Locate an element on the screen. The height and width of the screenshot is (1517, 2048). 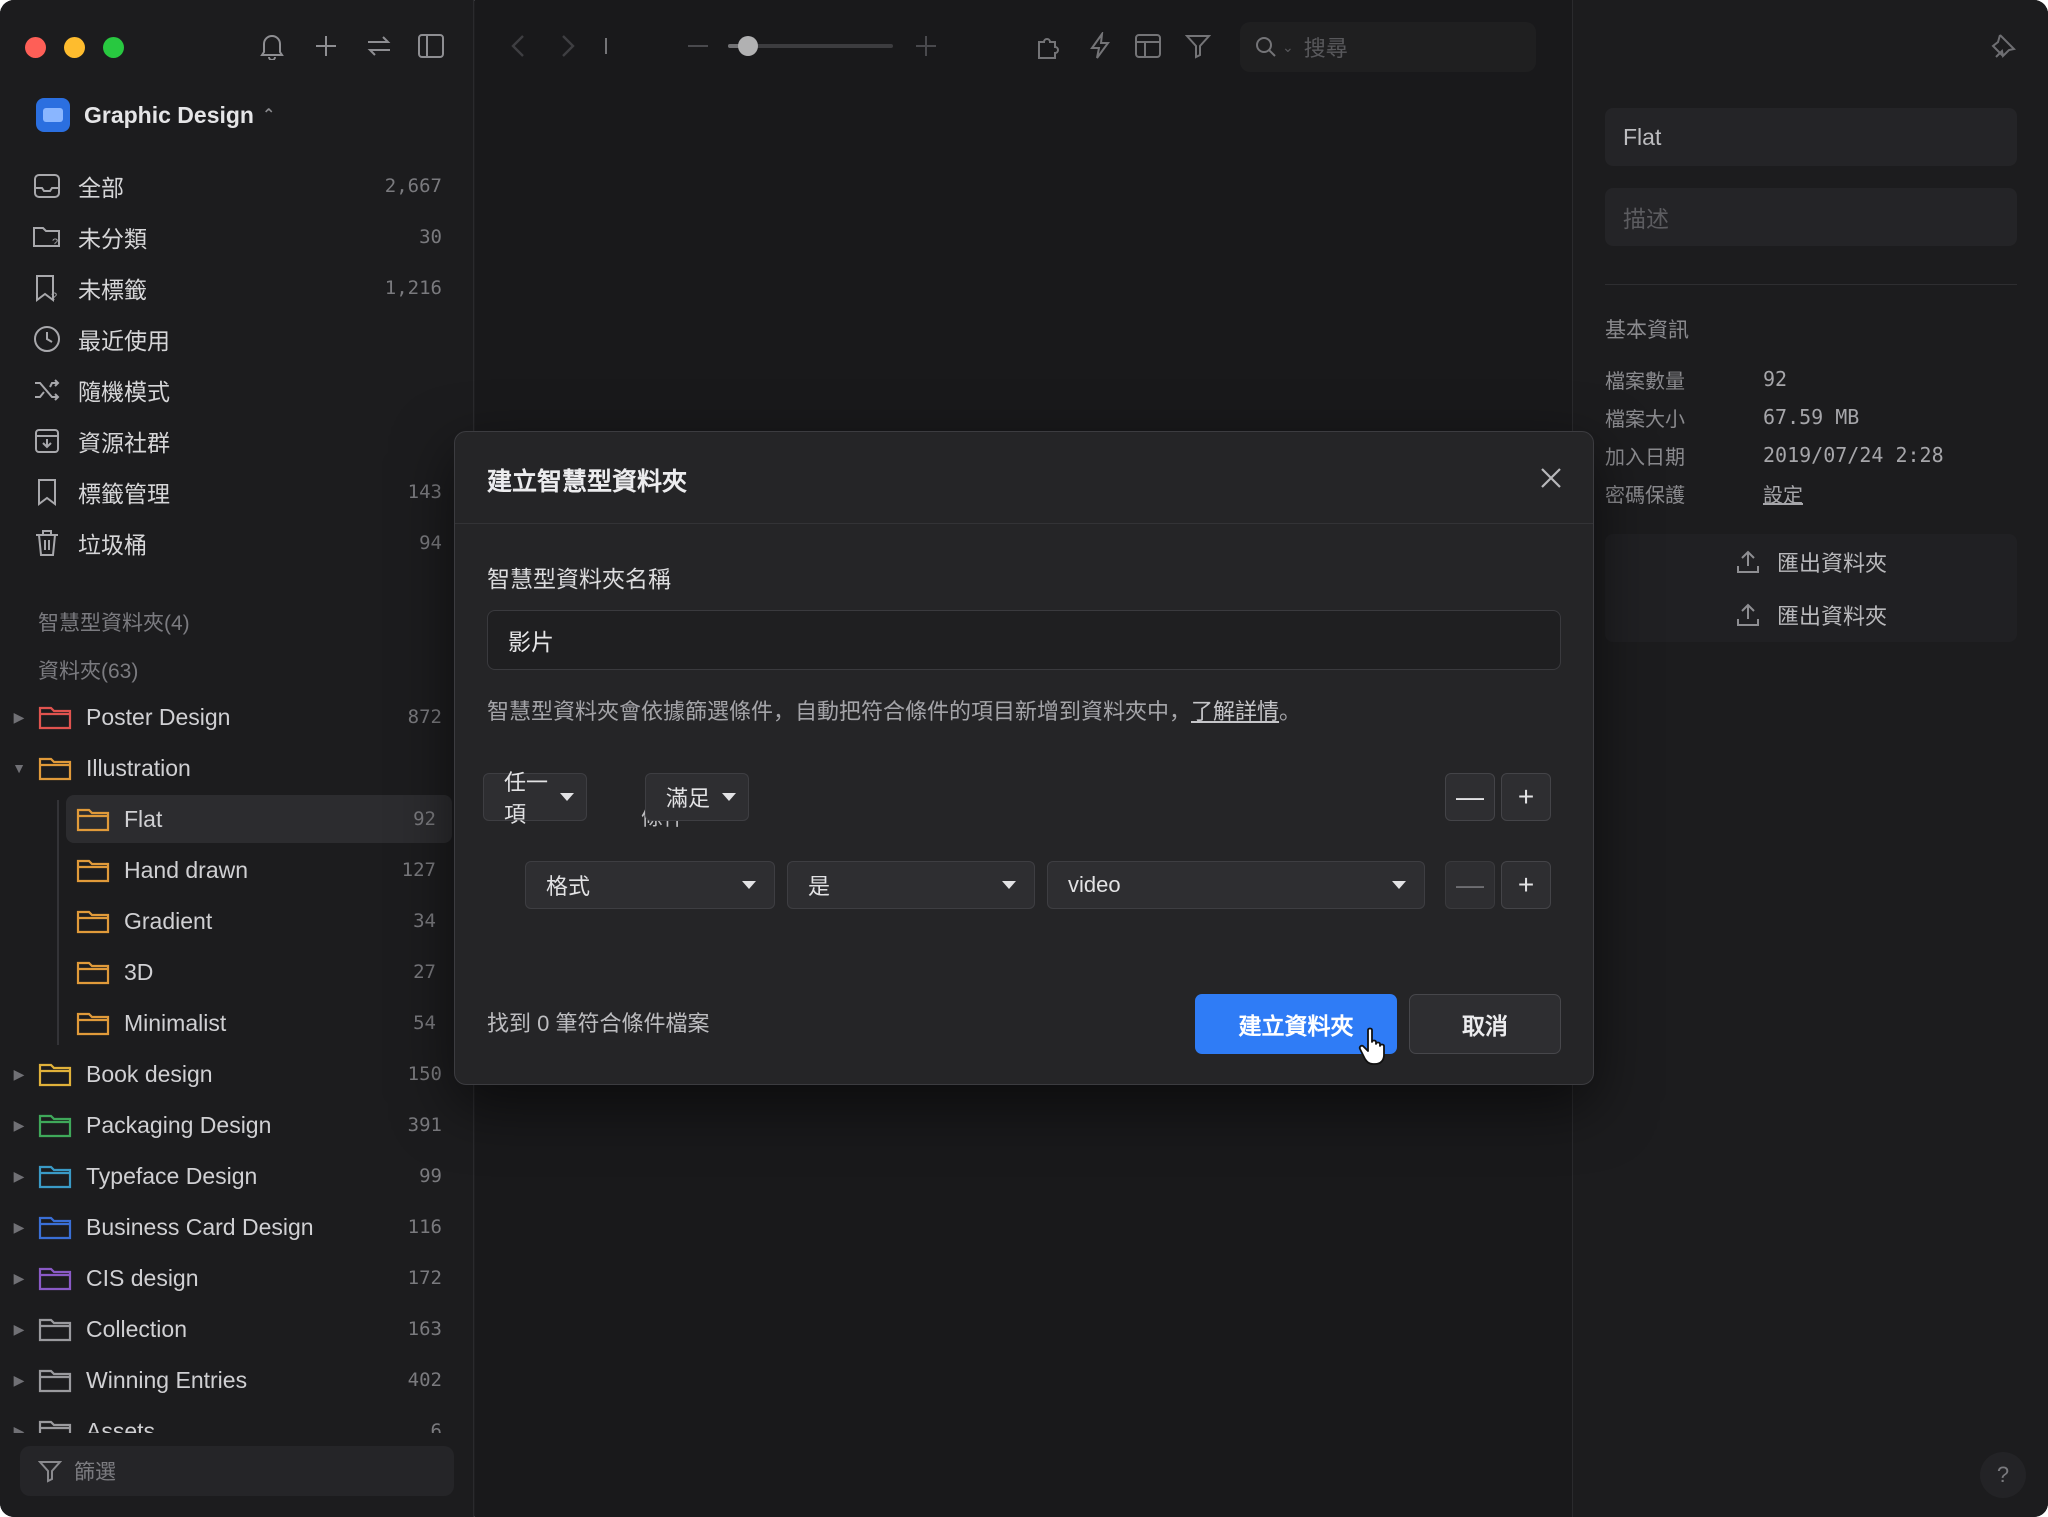
tree-guide-line is located at coordinates (58, 922).